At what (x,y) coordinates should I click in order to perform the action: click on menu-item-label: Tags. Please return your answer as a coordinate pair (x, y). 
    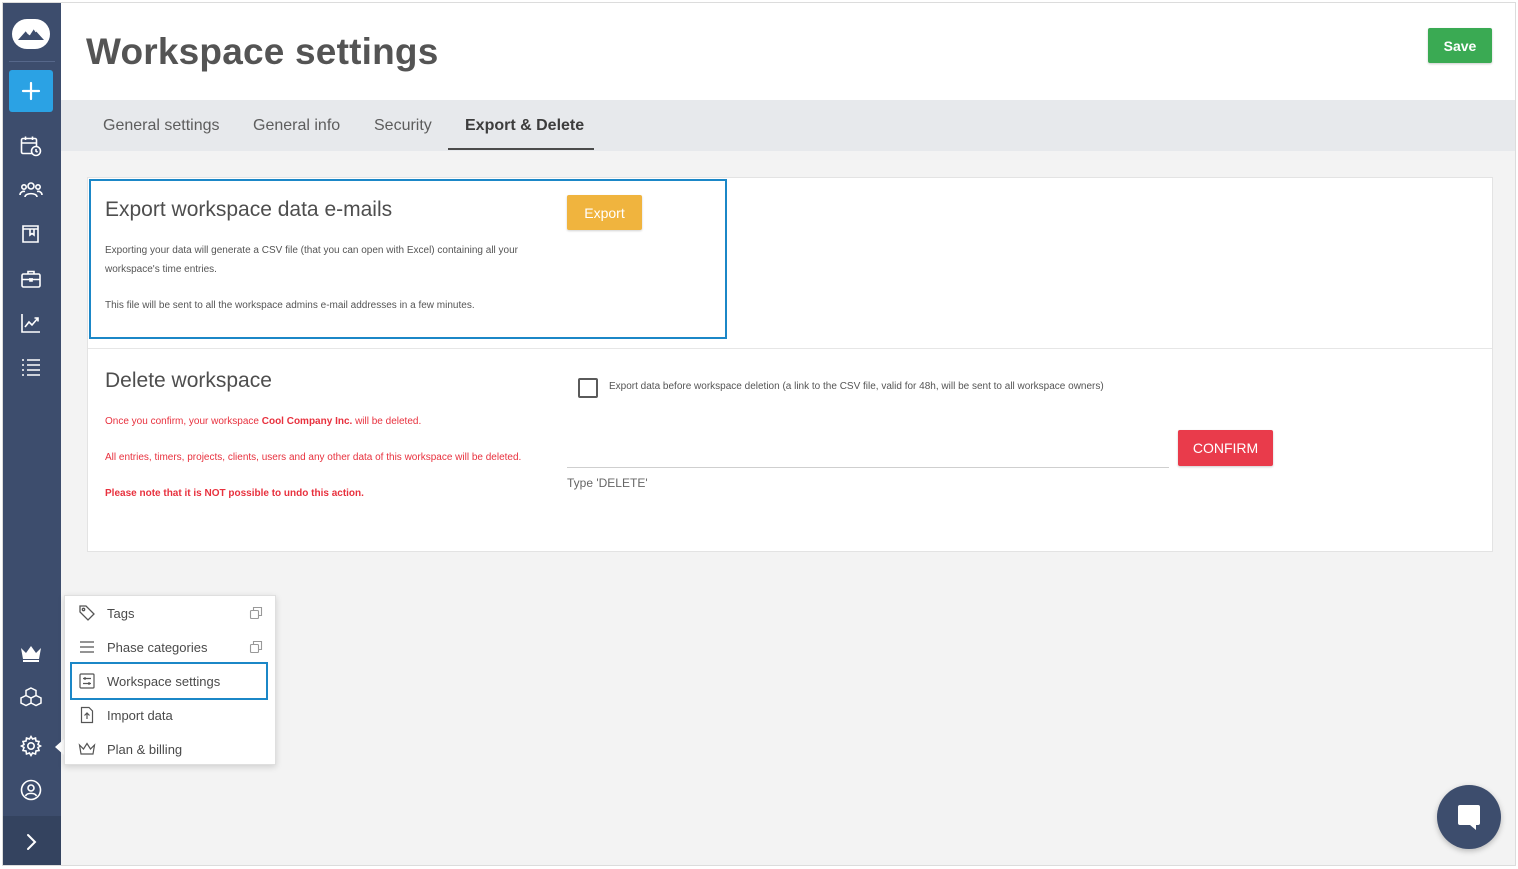
    Looking at the image, I should click on (121, 613).